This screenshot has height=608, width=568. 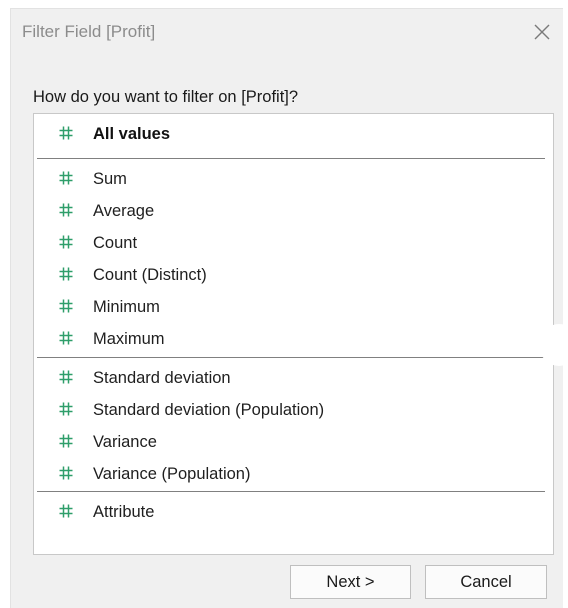 What do you see at coordinates (89, 31) in the screenshot?
I see `dialog-title: Filter Field [Profit]` at bounding box center [89, 31].